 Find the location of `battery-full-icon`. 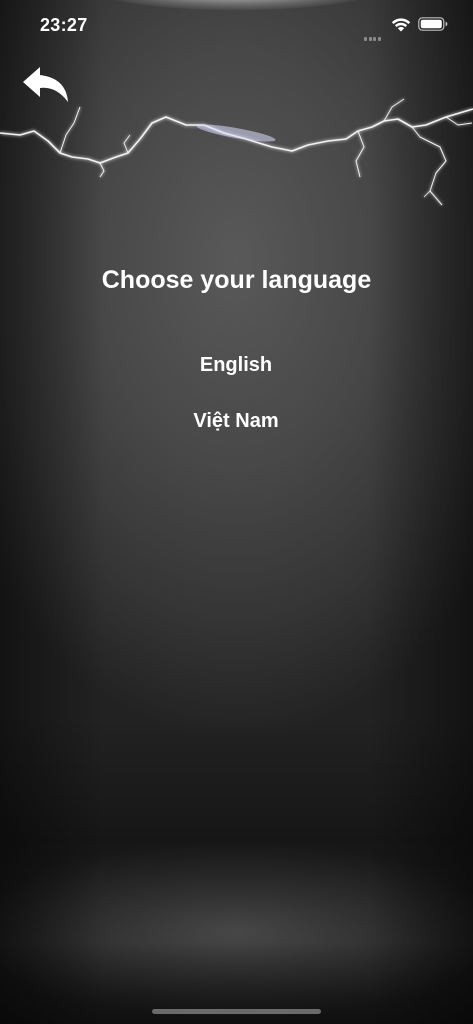

battery-full-icon is located at coordinates (433, 24).